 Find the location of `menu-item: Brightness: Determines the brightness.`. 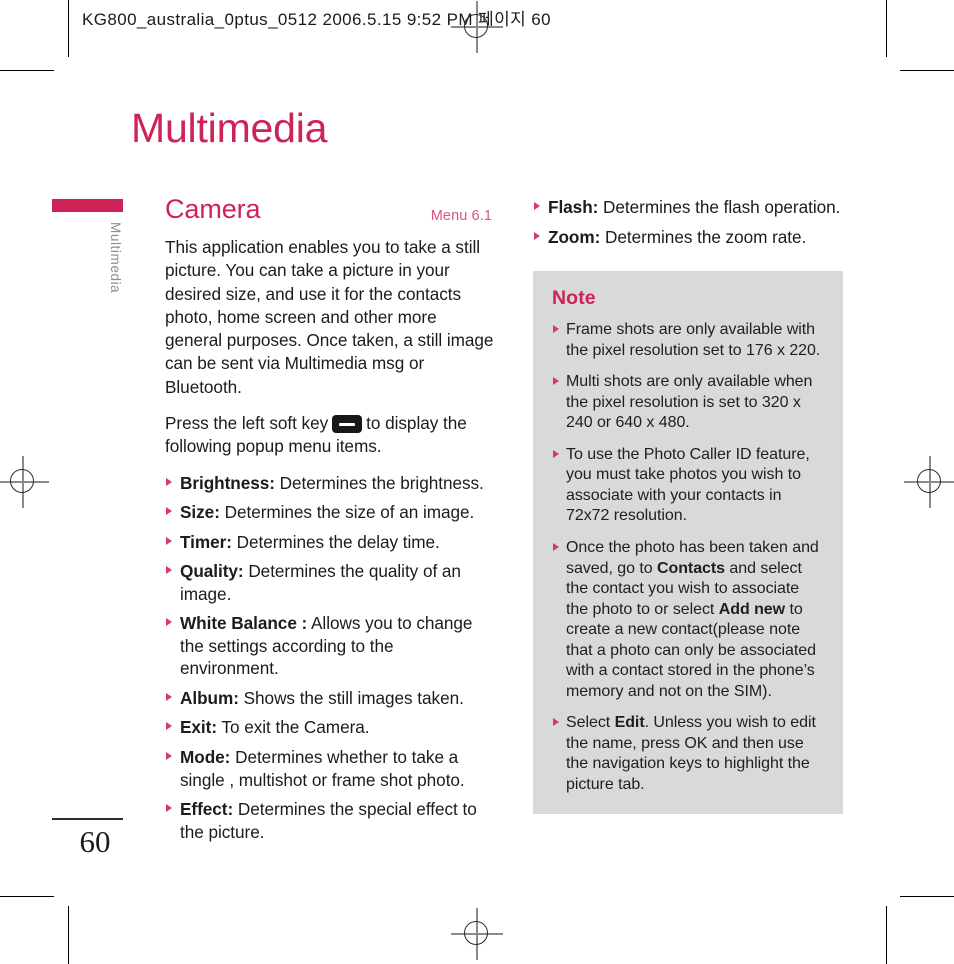

menu-item: Brightness: Determines the brightness. is located at coordinates (330, 483).